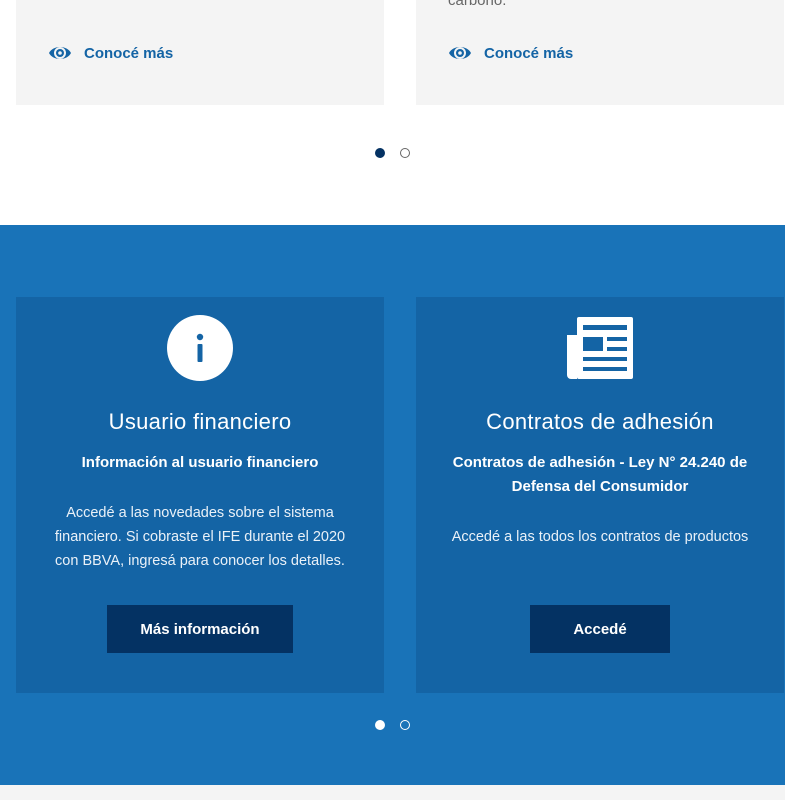  Describe the element at coordinates (200, 348) in the screenshot. I see `info-icon` at that location.